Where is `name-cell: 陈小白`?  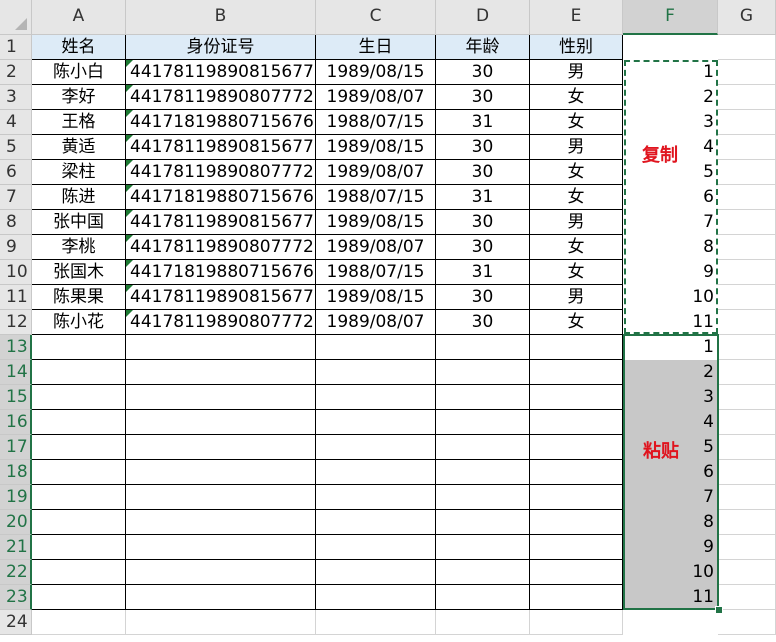
name-cell: 陈小白 is located at coordinates (79, 72).